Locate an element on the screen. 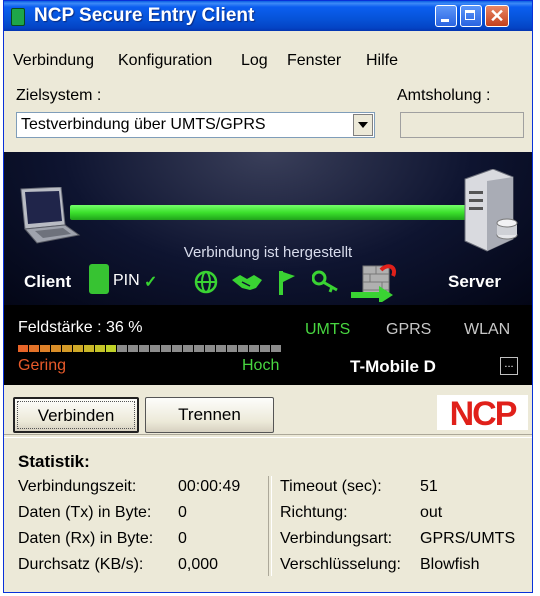 This screenshot has width=540, height=596. minimize-icon is located at coordinates (445, 20).